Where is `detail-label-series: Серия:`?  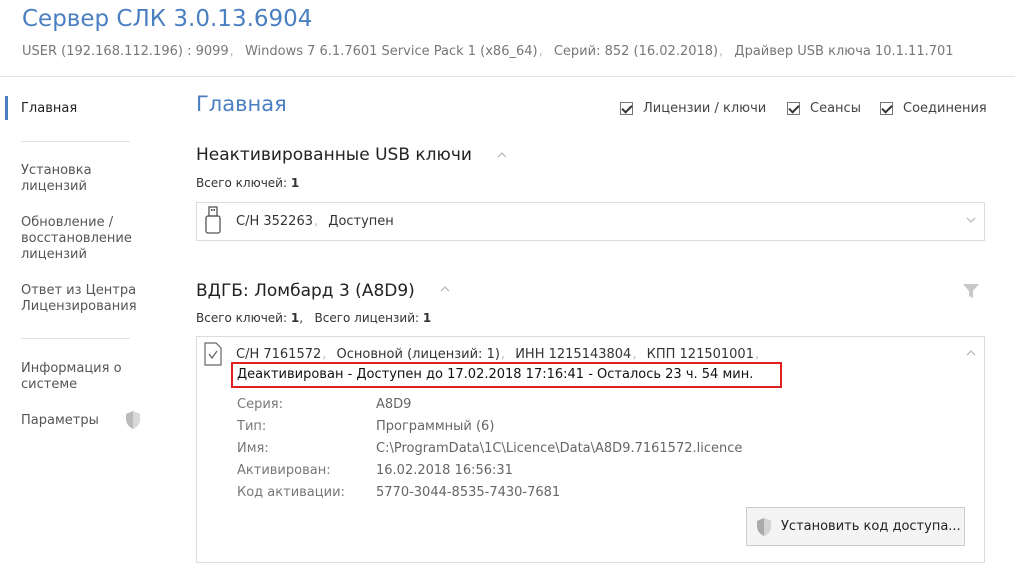 detail-label-series: Серия: is located at coordinates (260, 404).